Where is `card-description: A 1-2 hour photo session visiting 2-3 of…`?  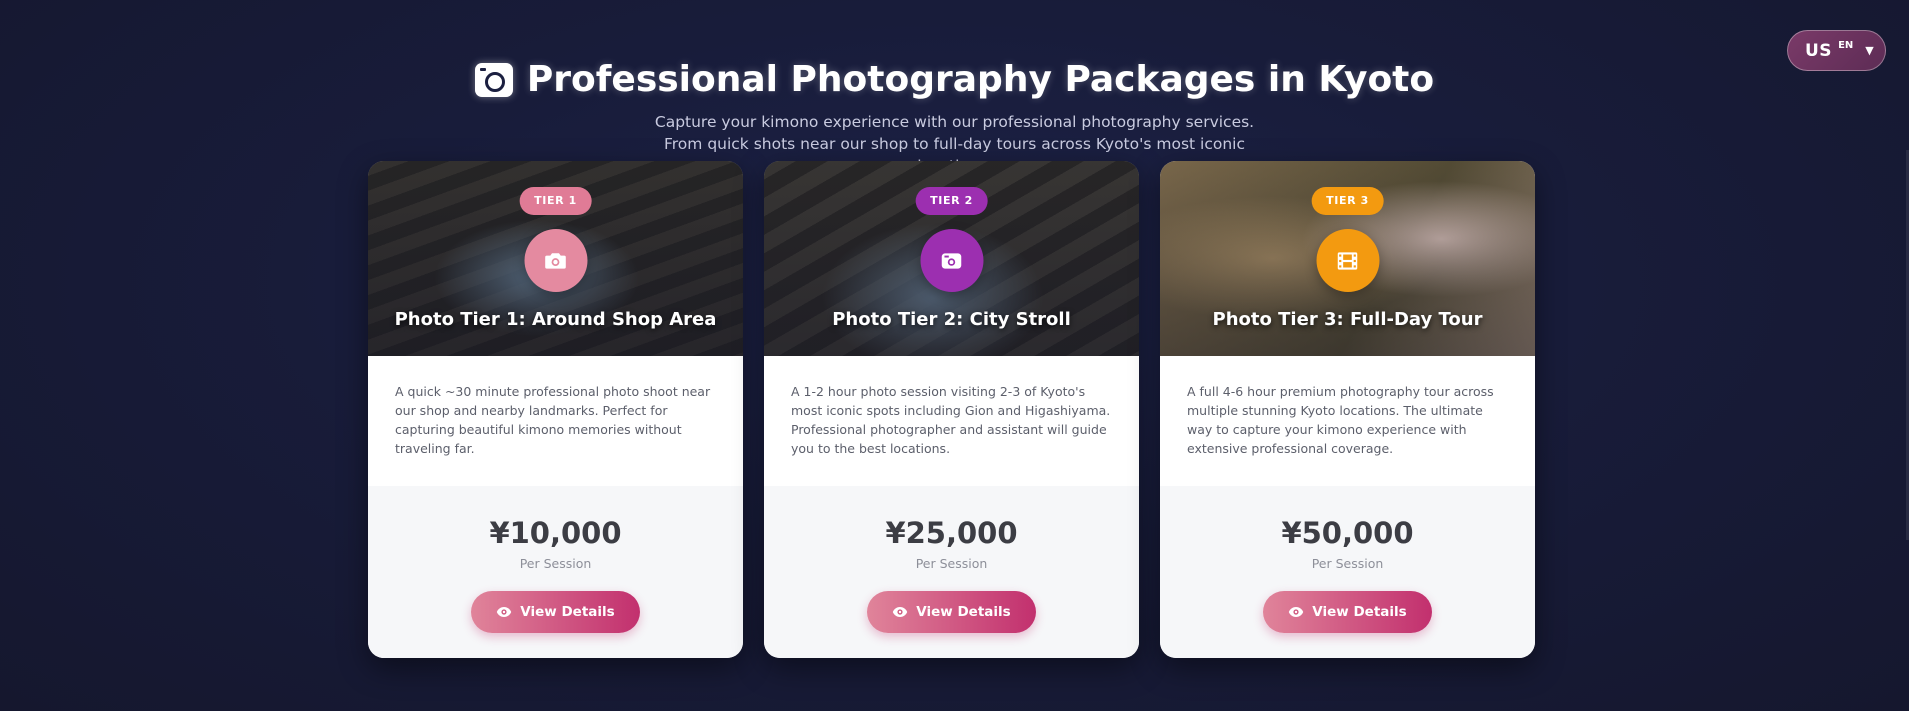
card-description: A 1-2 hour photo session visiting 2-3 of… is located at coordinates (951, 420).